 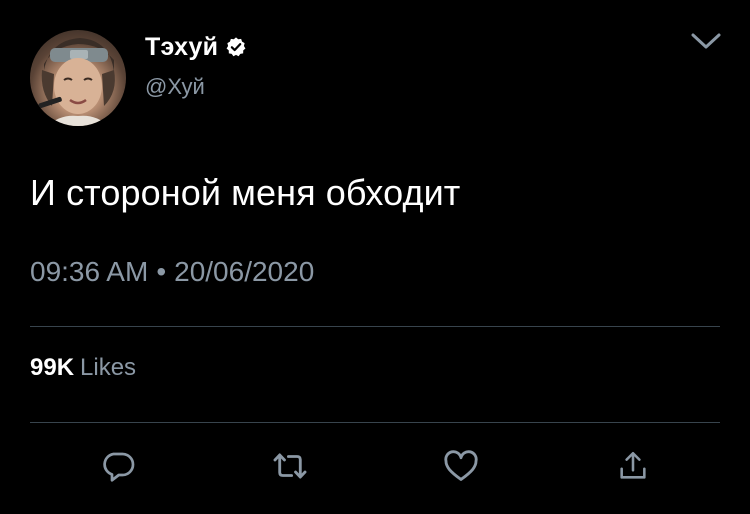 I want to click on share-button, so click(x=633, y=466).